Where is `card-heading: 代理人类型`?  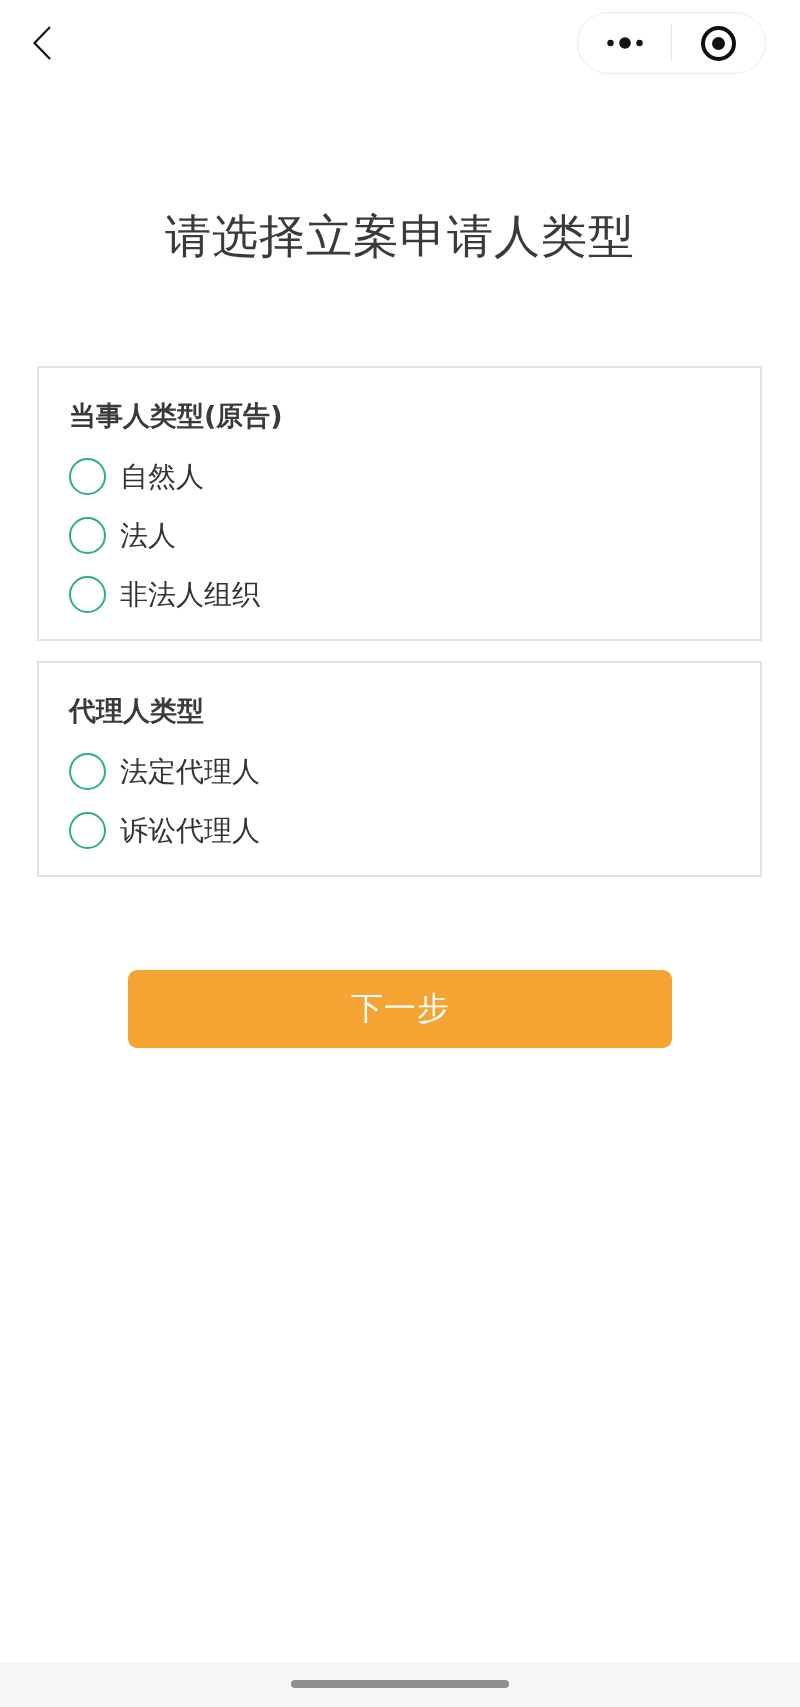 card-heading: 代理人类型 is located at coordinates (137, 711).